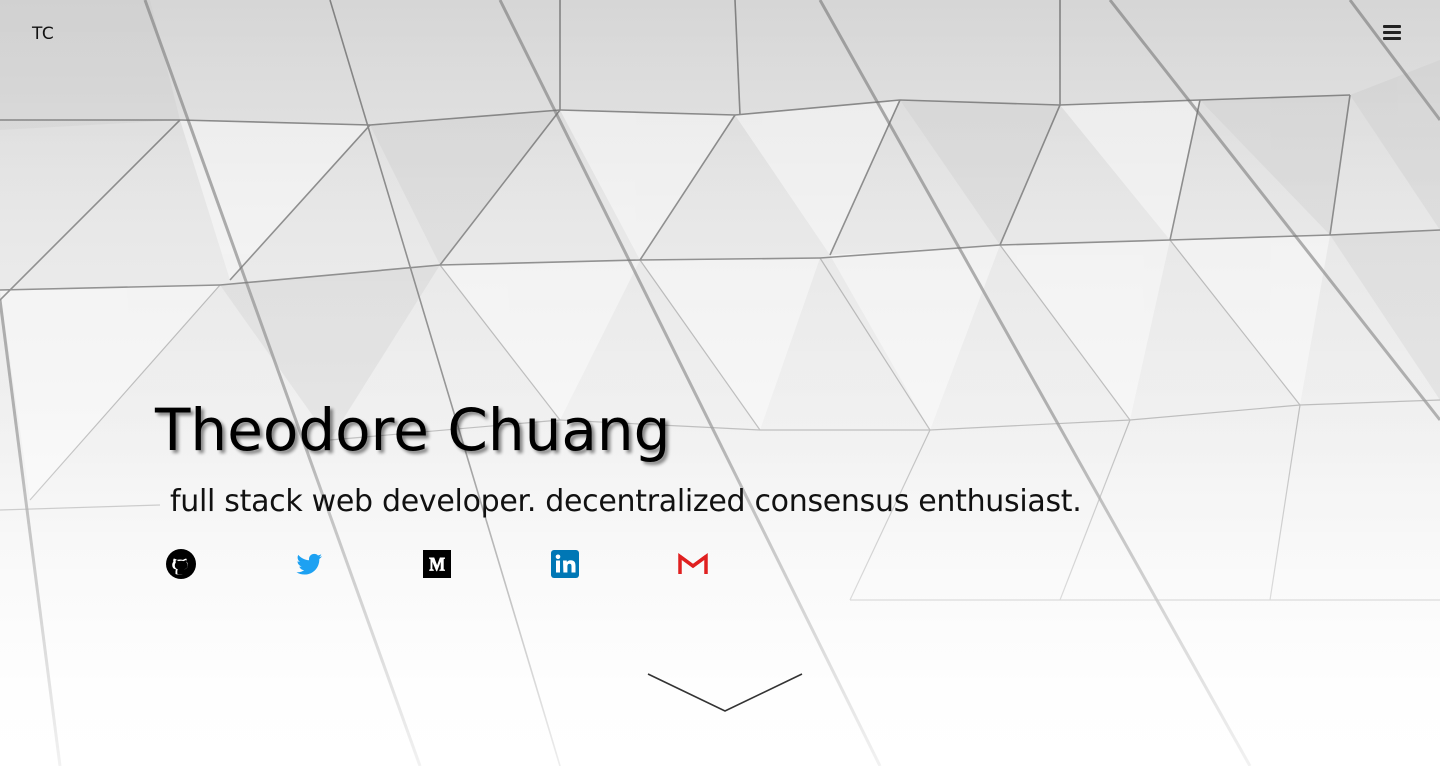  I want to click on page-title: Theodore Chuang, so click(413, 430).